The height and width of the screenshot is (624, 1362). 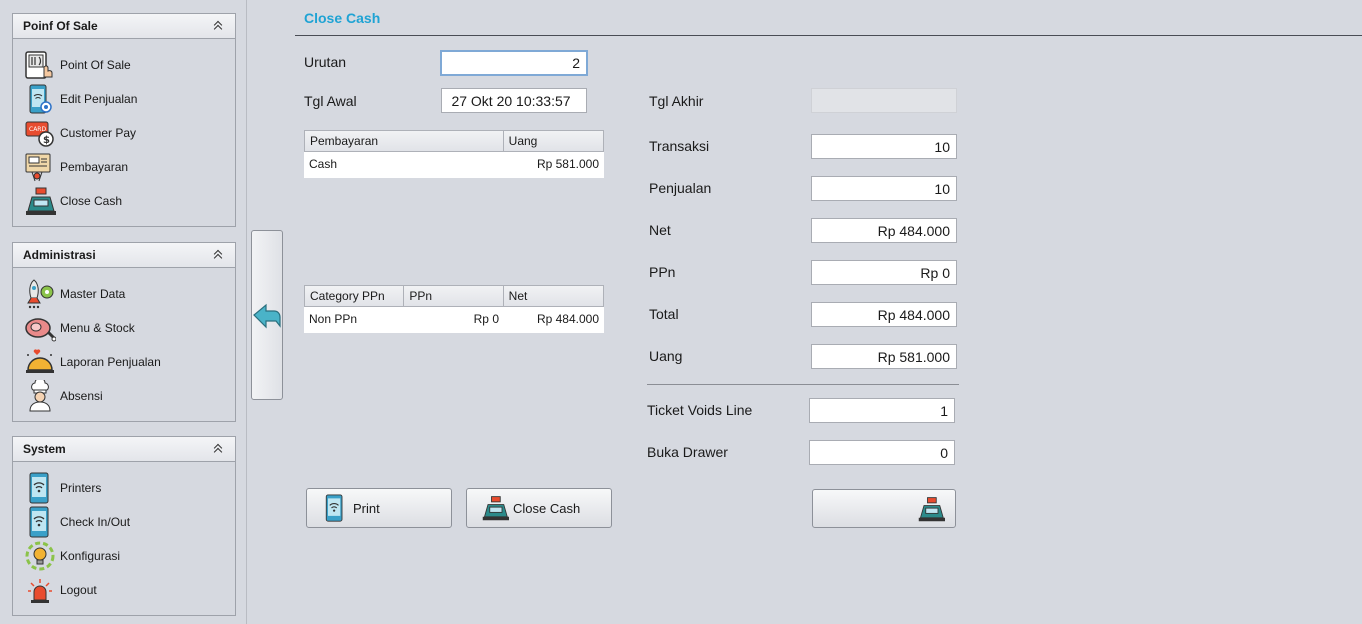 I want to click on payment-table: Pembayaran Uang Cash Rp 581.000, so click(x=454, y=154).